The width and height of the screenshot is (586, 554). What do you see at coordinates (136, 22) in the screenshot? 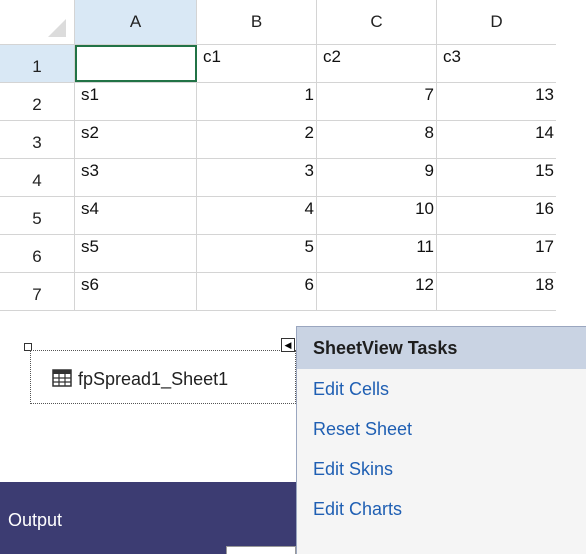
I see `column-header-a: A` at bounding box center [136, 22].